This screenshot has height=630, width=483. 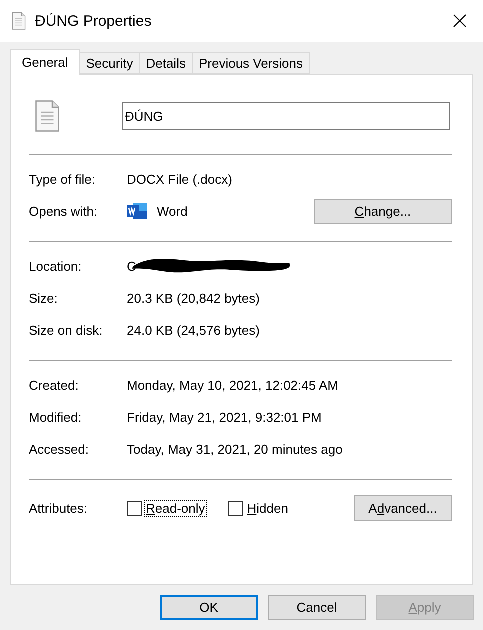 What do you see at coordinates (251, 63) in the screenshot?
I see `tab: Previous Versions` at bounding box center [251, 63].